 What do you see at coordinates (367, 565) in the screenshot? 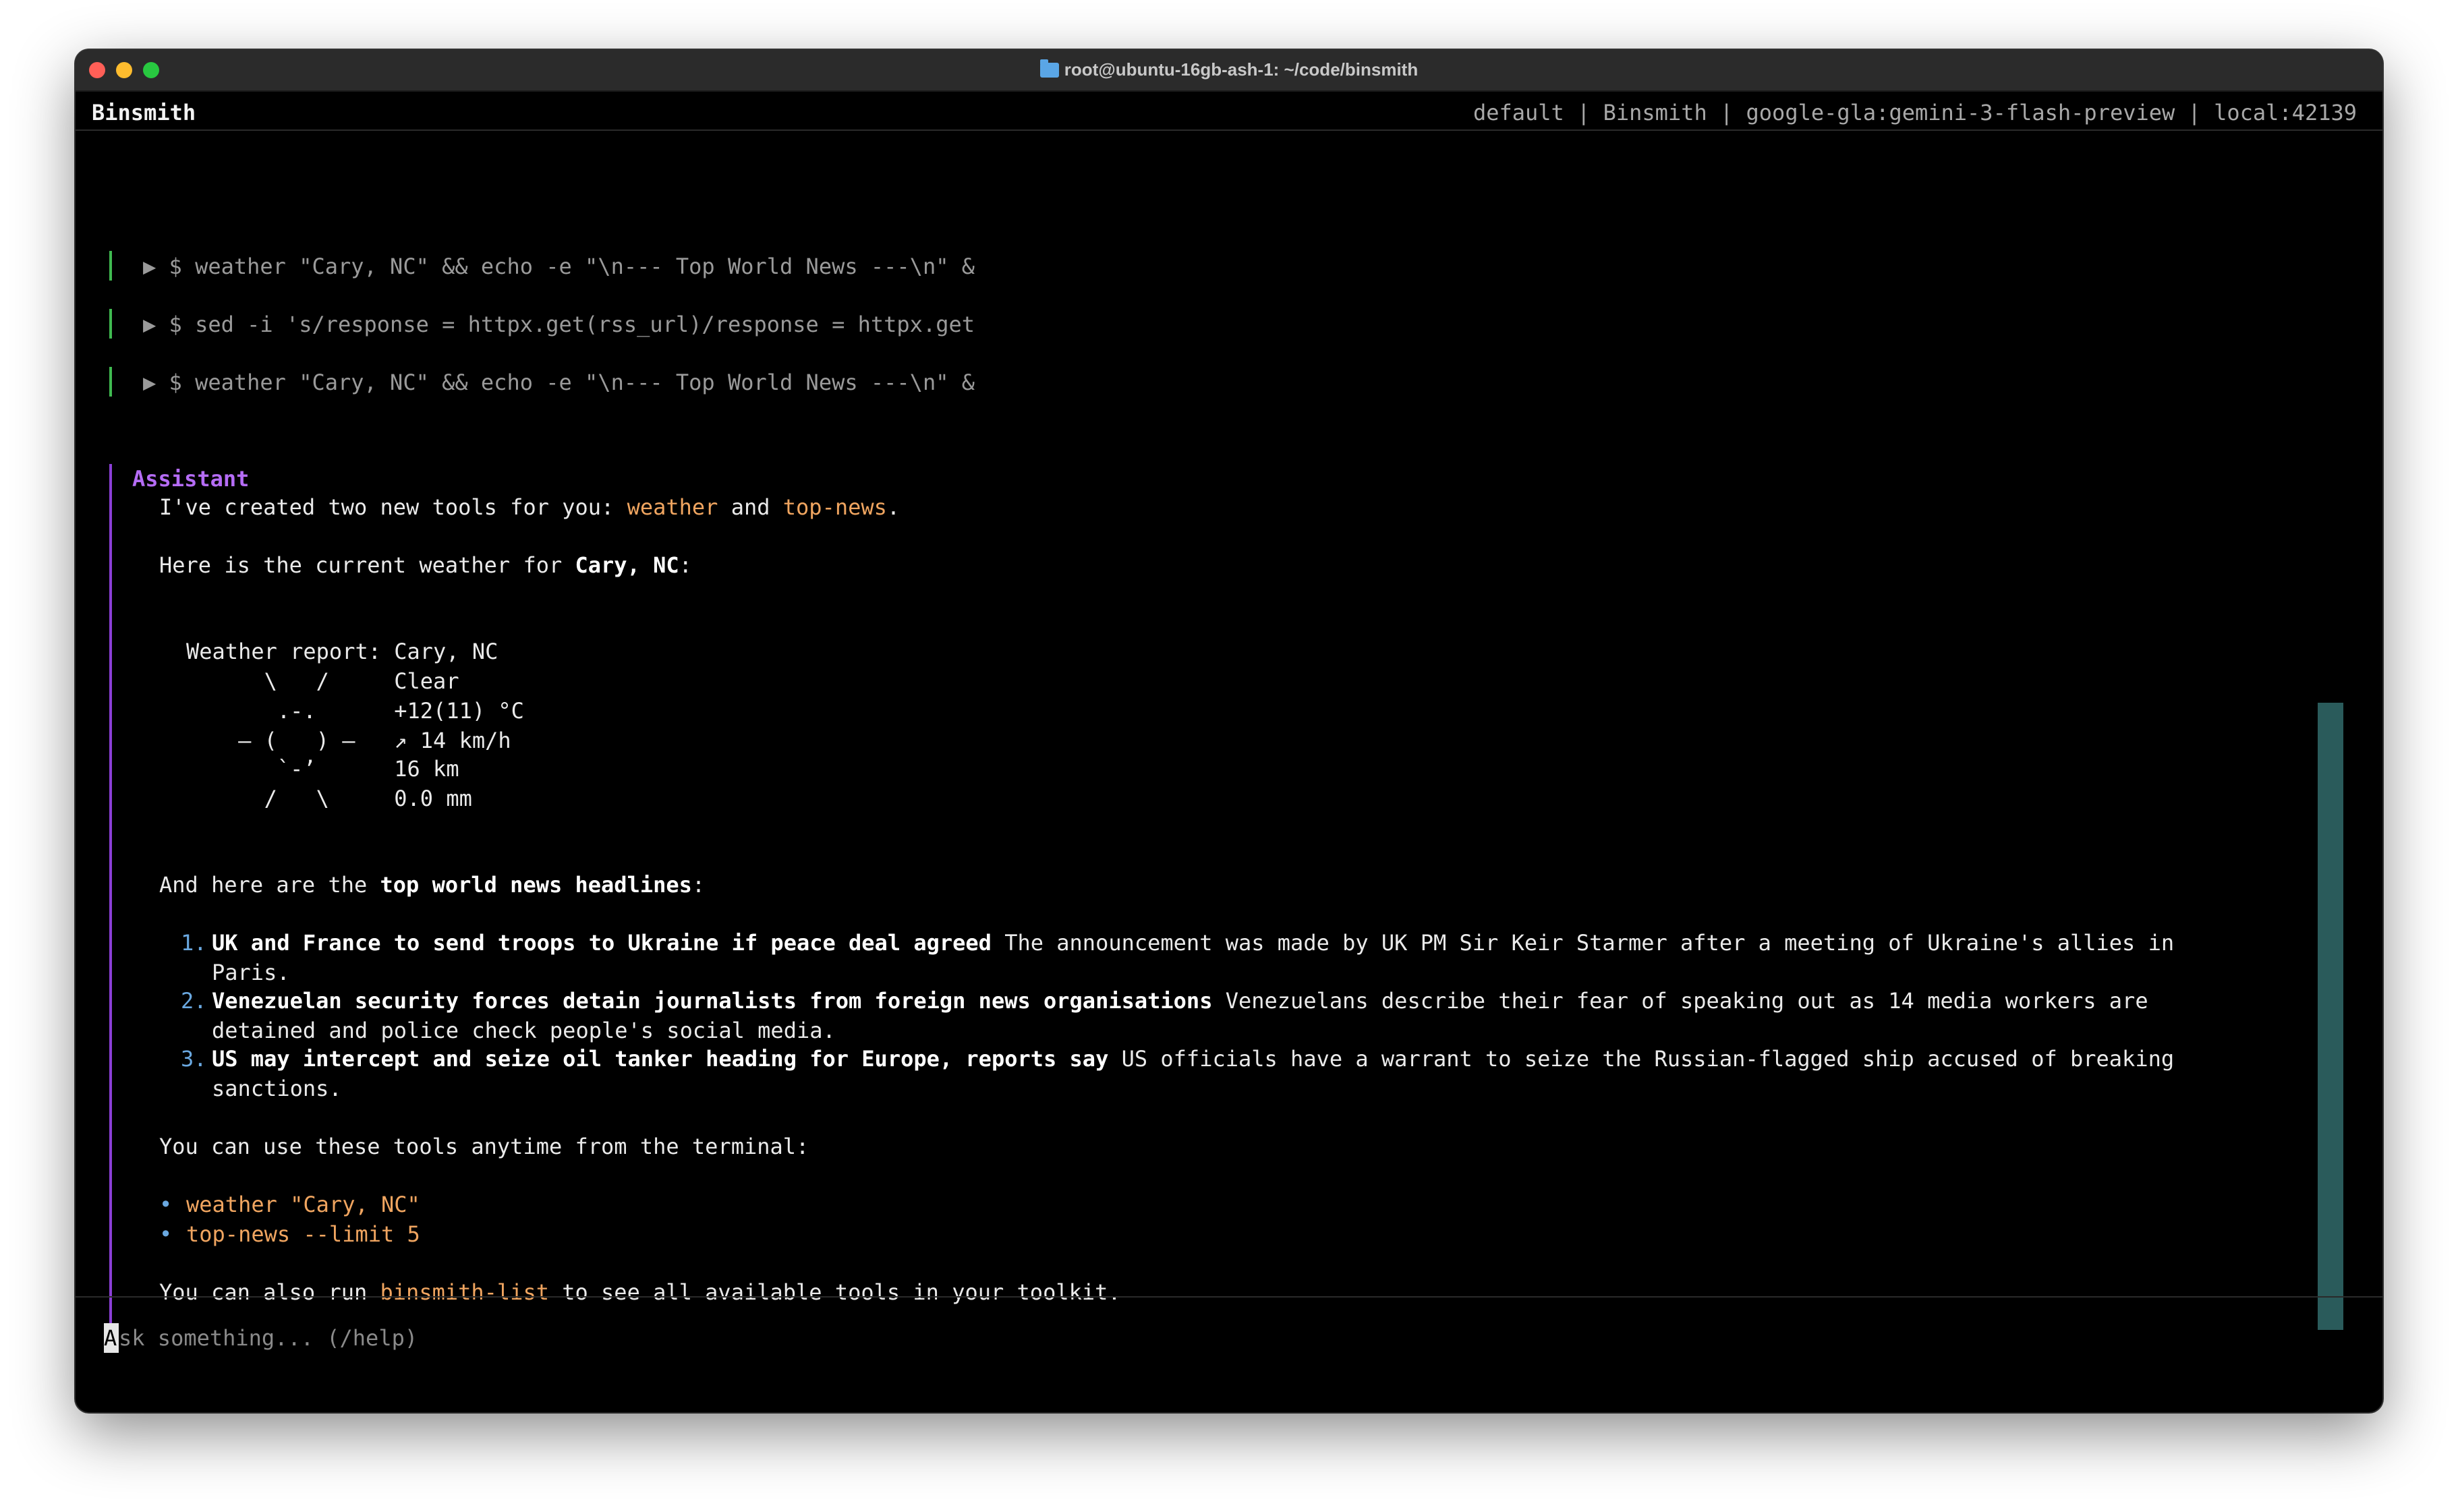
I see `weather-intro-prefix: Here is the current weather for` at bounding box center [367, 565].